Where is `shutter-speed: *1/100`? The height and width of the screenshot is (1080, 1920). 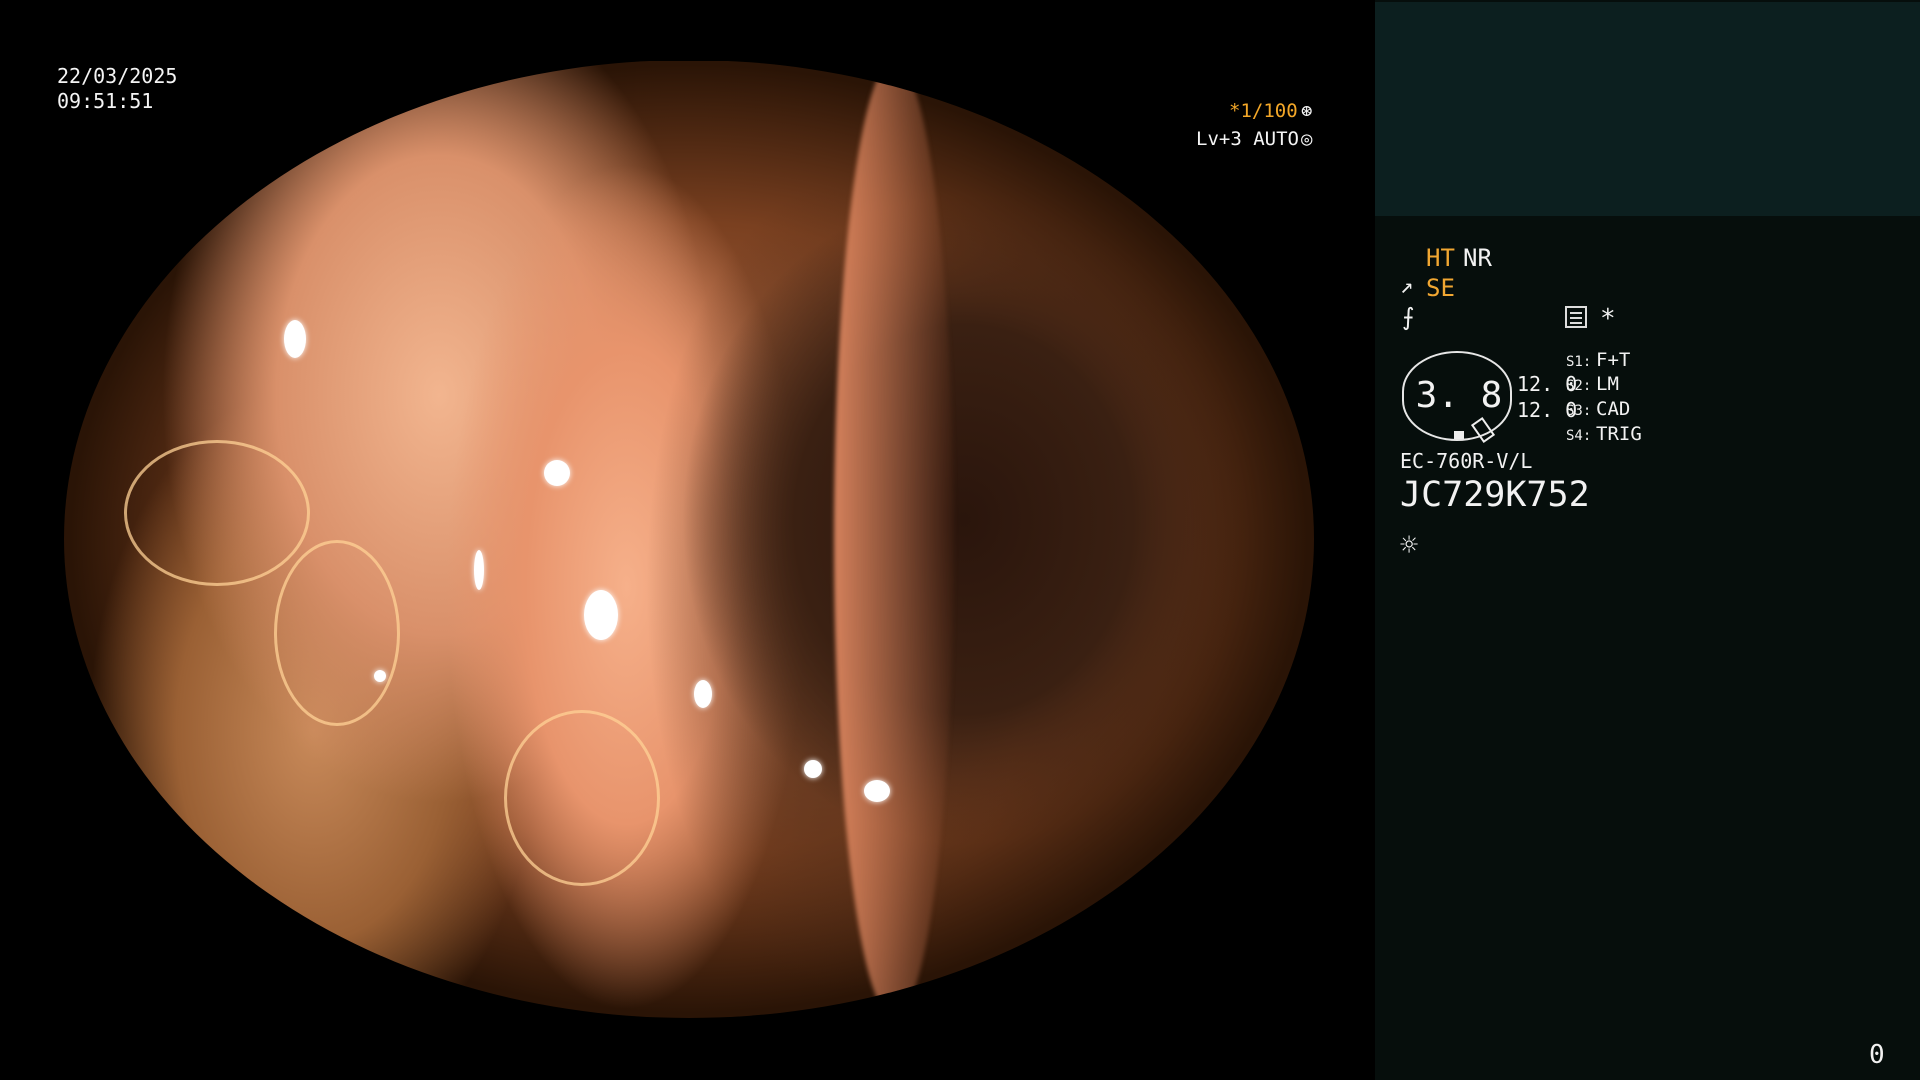 shutter-speed: *1/100 is located at coordinates (1263, 111).